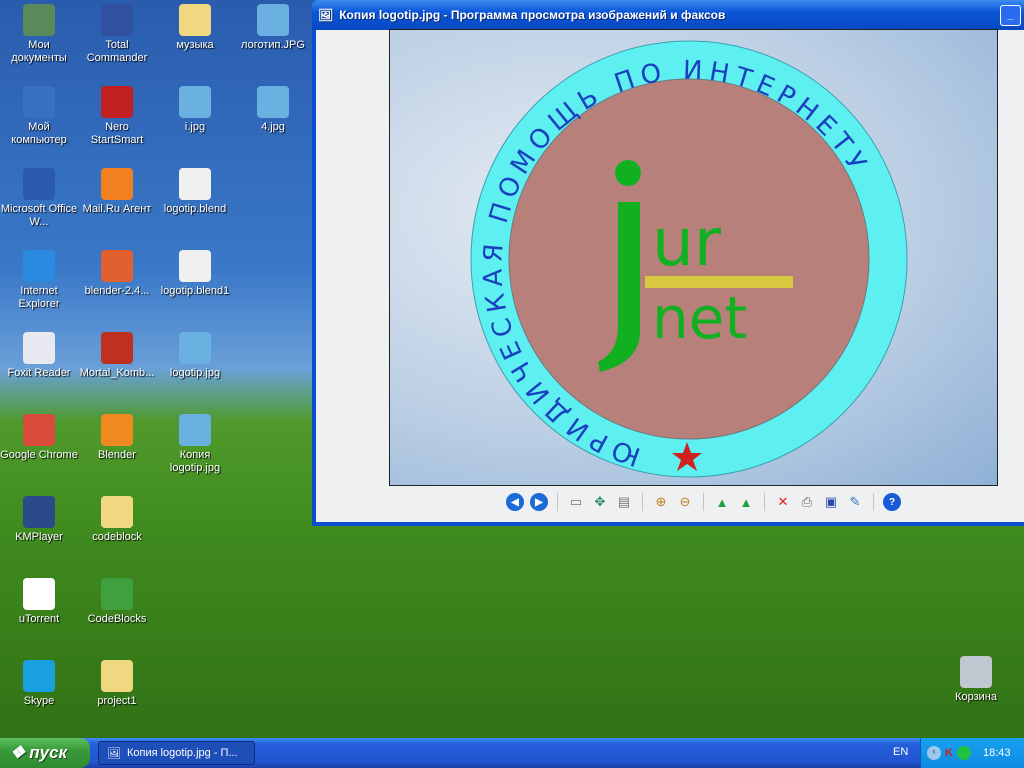 The height and width of the screenshot is (768, 1024). I want to click on blend-file-icon, so click(195, 184).